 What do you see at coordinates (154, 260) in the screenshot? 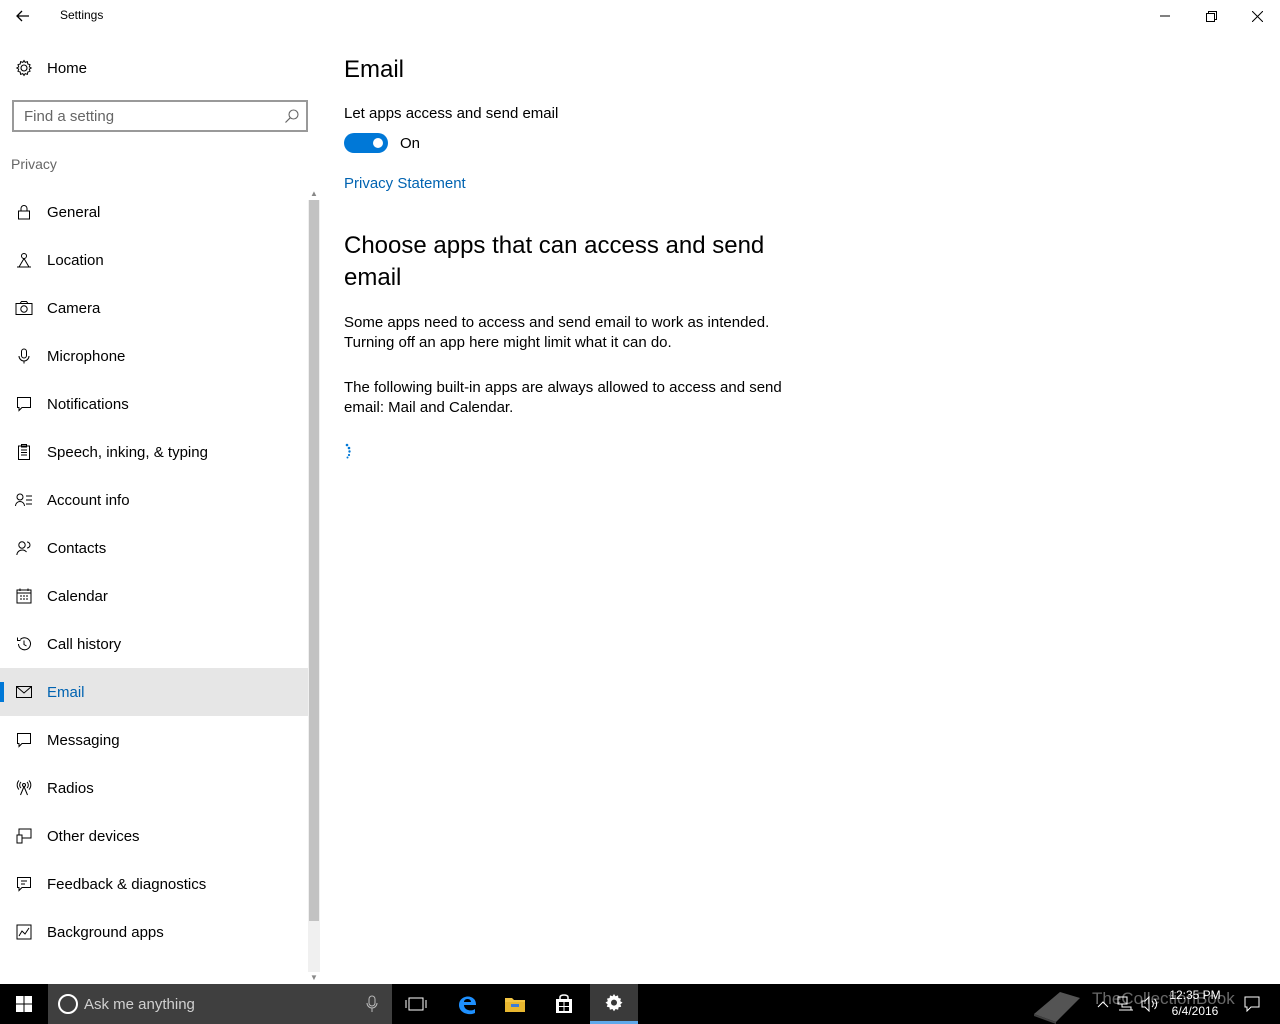
I see `sidebar-item-location: Location` at bounding box center [154, 260].